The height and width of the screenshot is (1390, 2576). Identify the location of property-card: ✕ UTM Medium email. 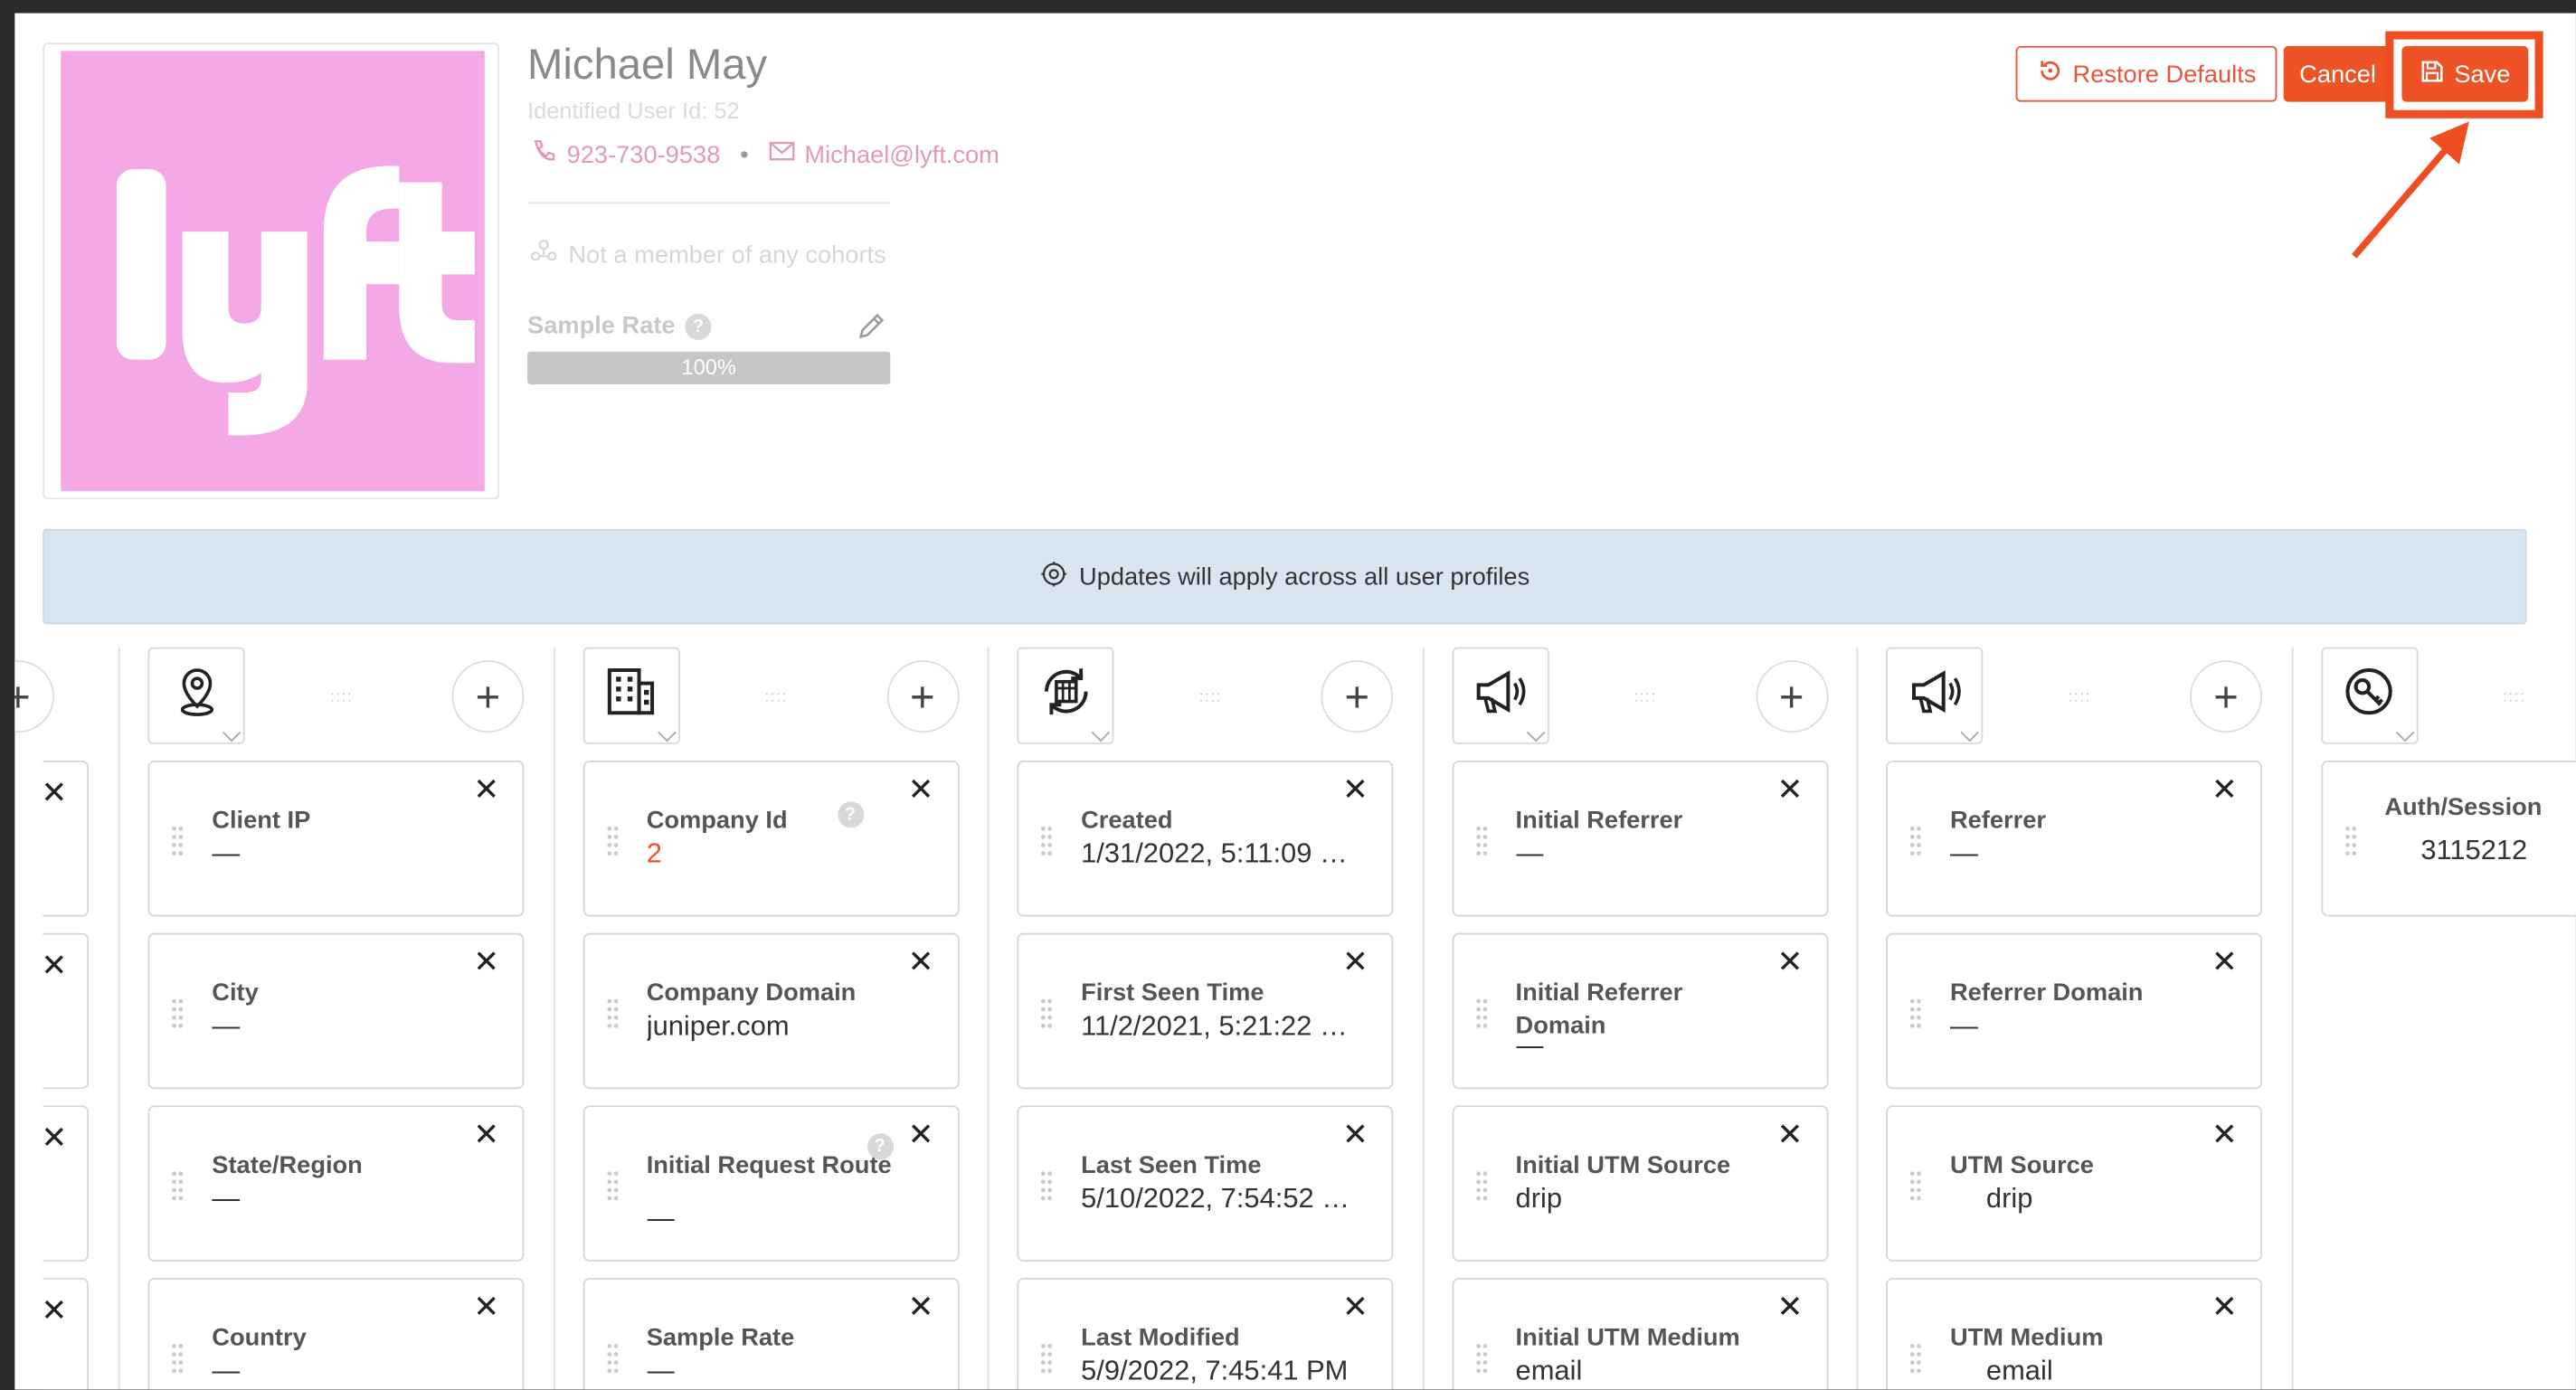
(2074, 1334).